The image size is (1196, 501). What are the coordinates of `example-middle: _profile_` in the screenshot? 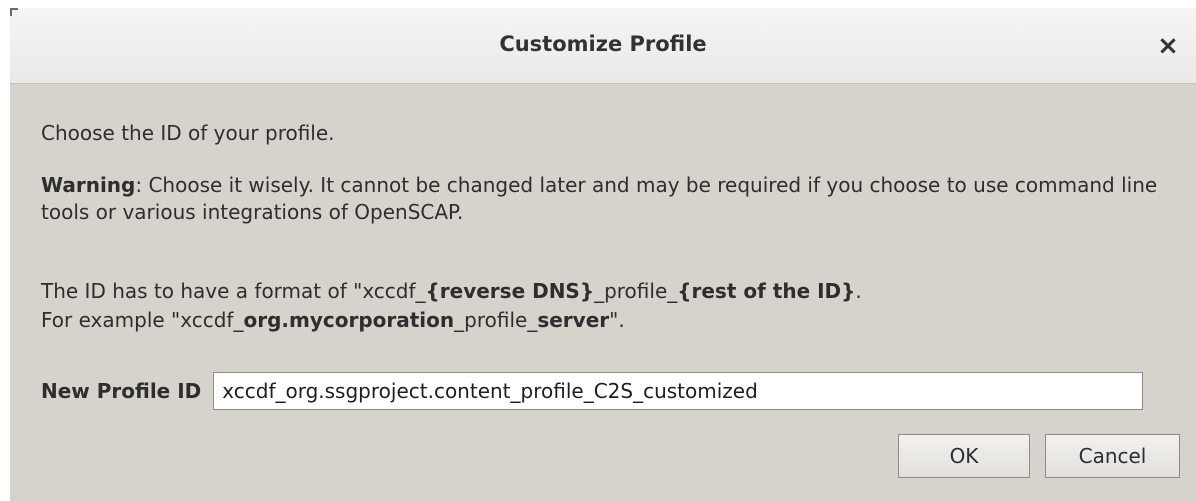 It's located at (496, 320).